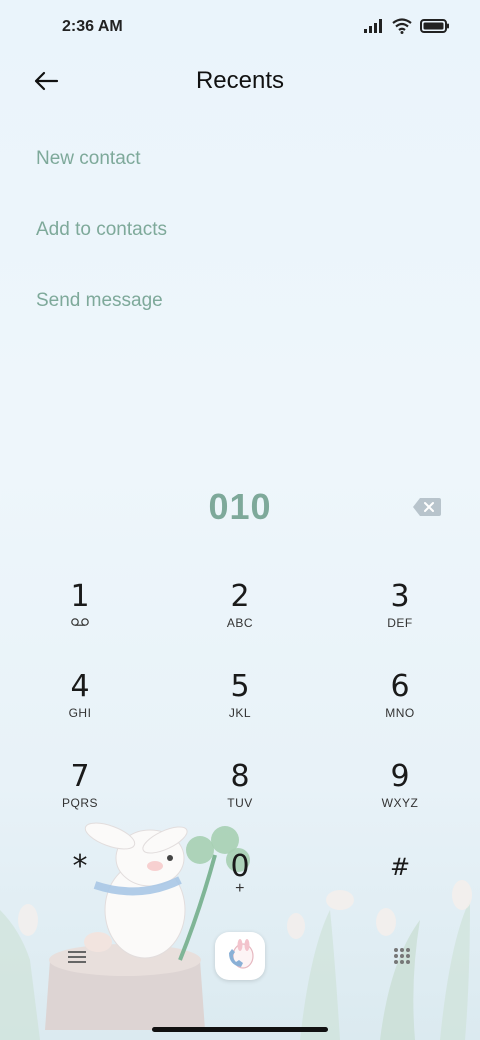  I want to click on key-5: 5 JKL, so click(240, 710).